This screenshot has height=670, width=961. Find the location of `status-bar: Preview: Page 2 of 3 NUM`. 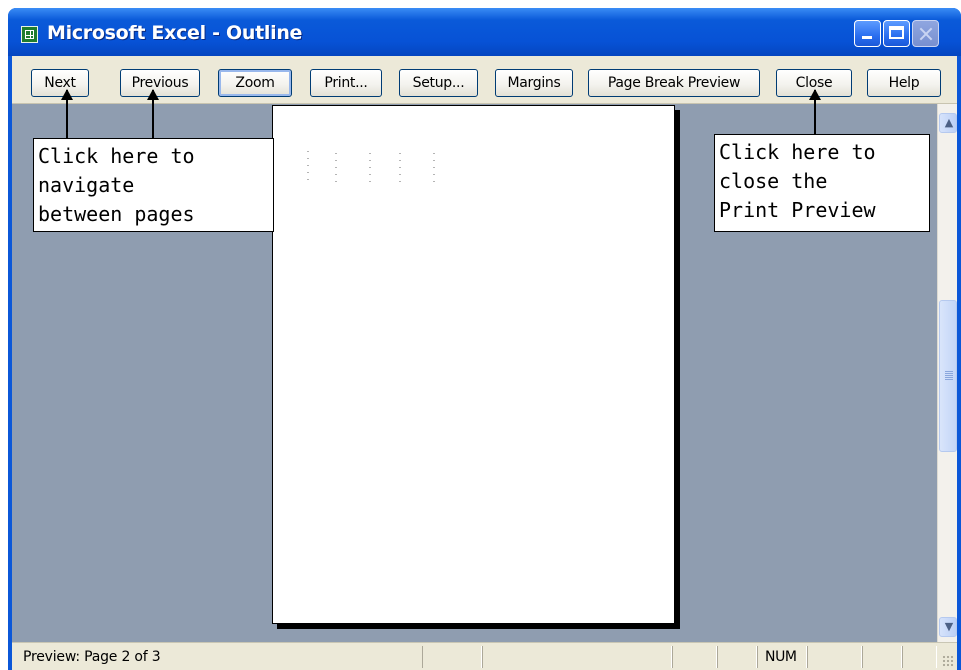

status-bar: Preview: Page 2 of 3 NUM is located at coordinates (484, 656).